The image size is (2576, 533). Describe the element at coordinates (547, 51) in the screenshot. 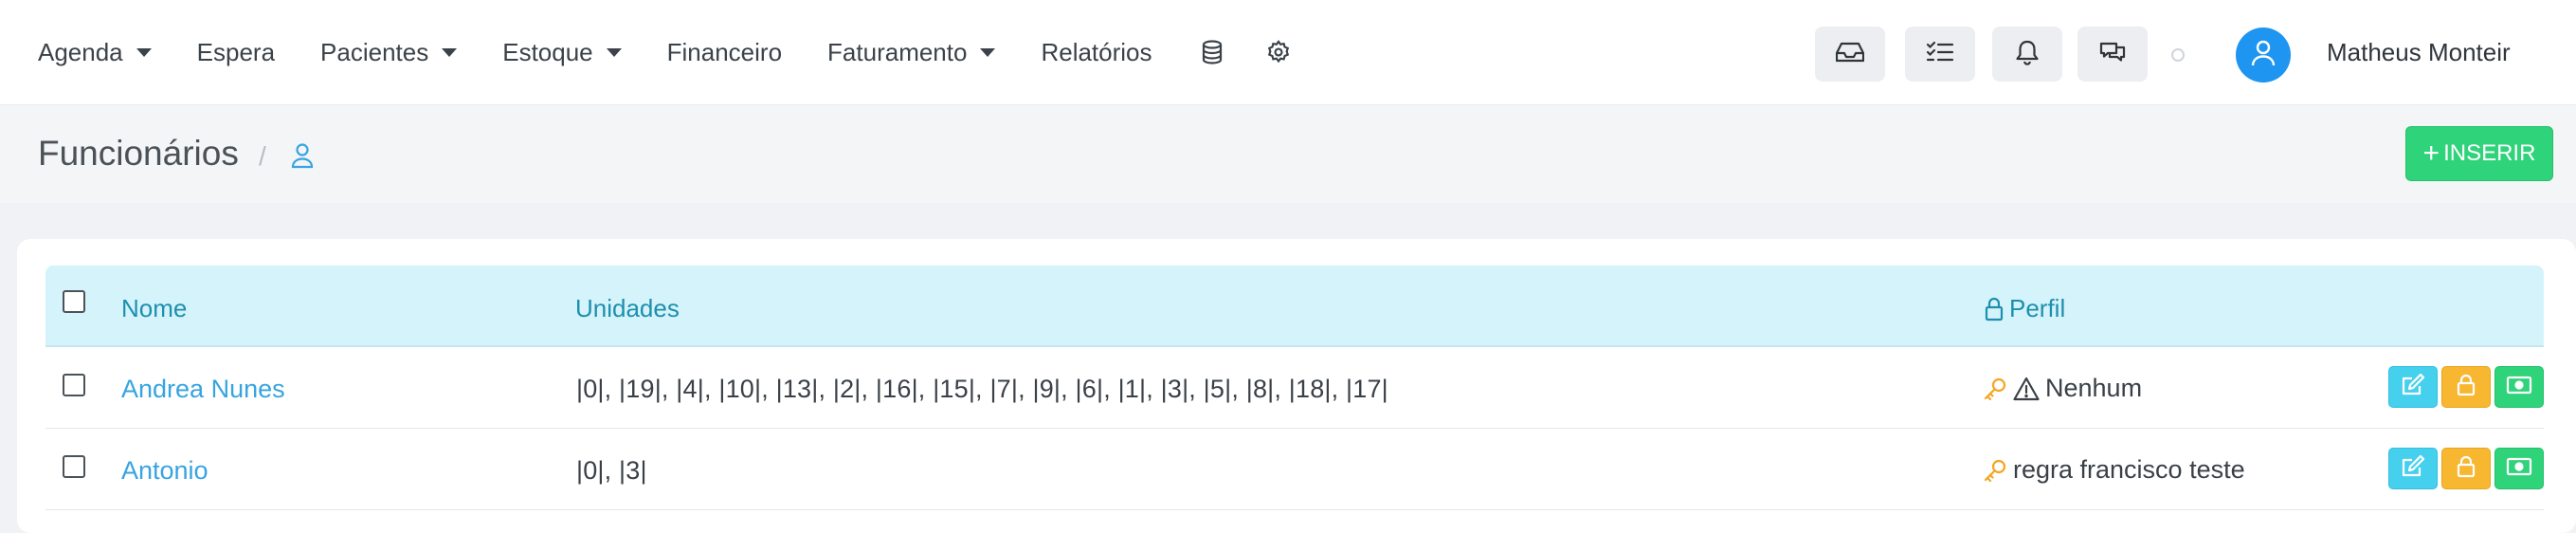

I see `menu-estoque-label: Estoque` at that location.